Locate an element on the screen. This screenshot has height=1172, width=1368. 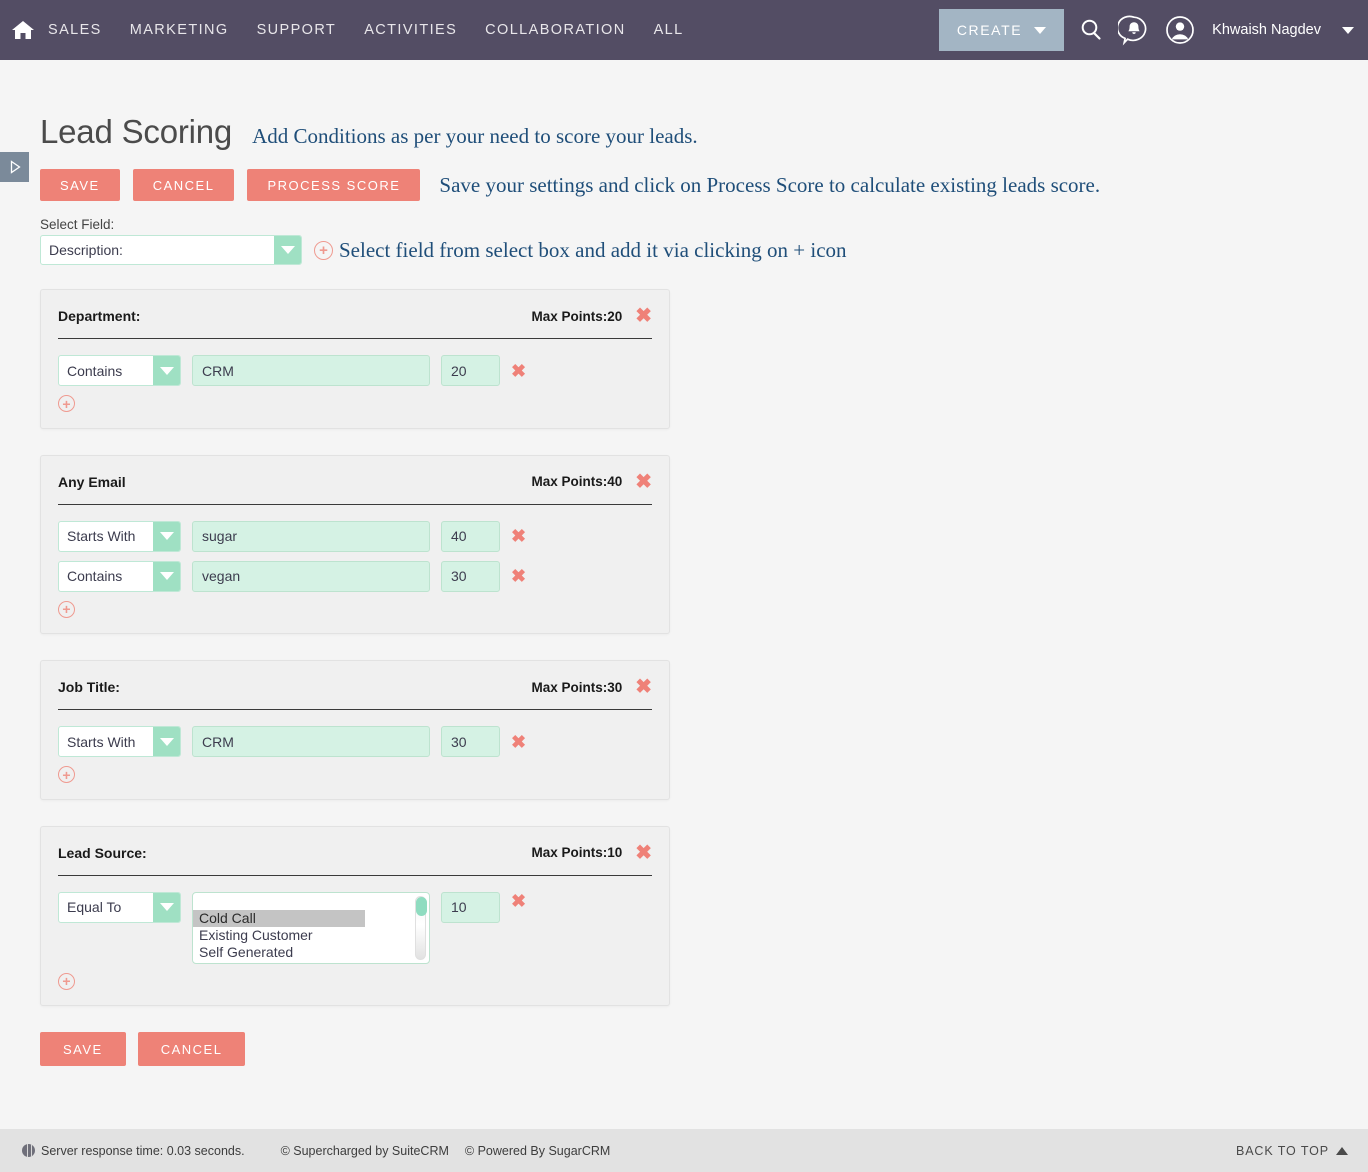
nav-item-collaboration: COLLABORATION is located at coordinates (555, 30).